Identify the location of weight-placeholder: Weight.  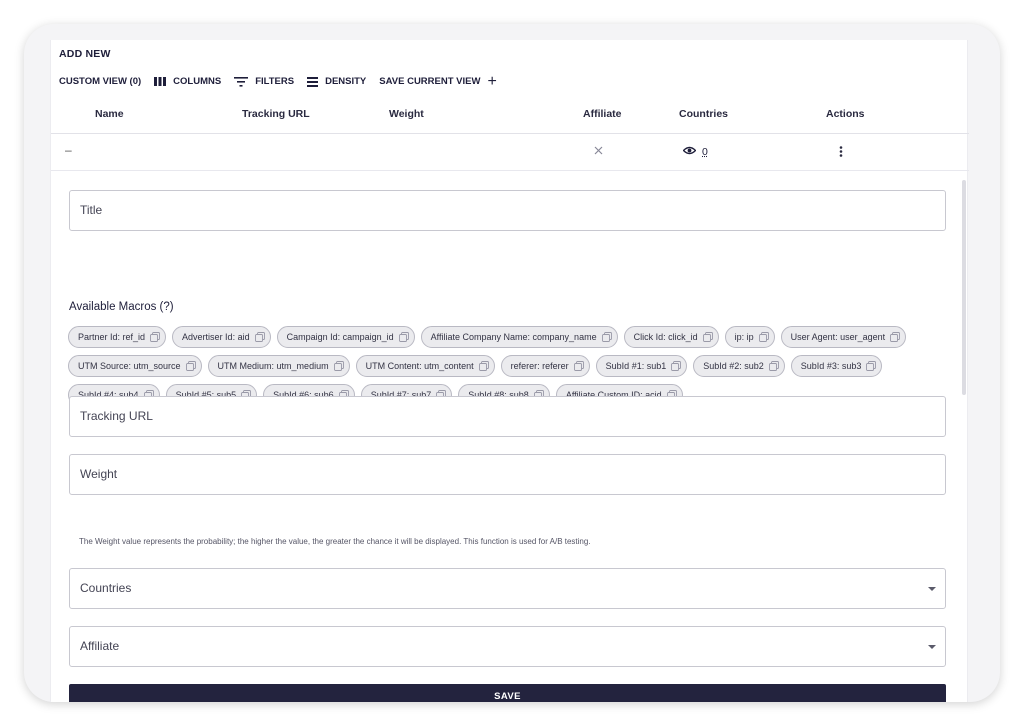
(99, 474).